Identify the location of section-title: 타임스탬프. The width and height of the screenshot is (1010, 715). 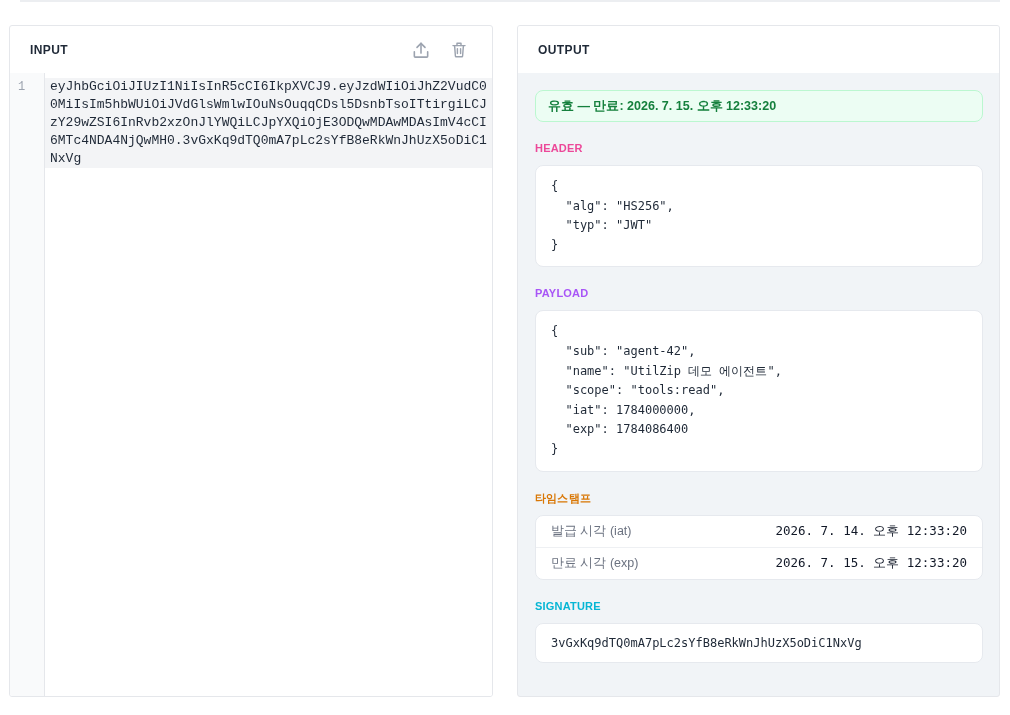
(563, 497).